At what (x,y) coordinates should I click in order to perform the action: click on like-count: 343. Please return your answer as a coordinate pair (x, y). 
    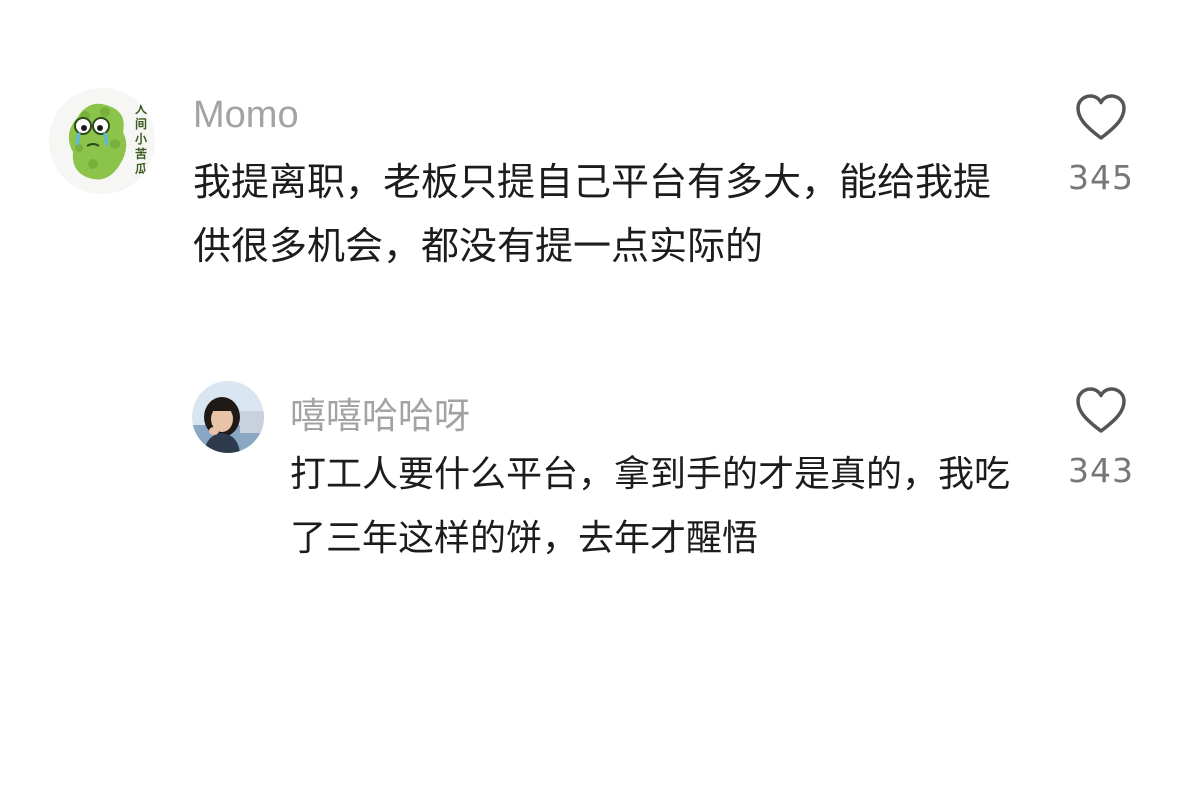
    Looking at the image, I should click on (1101, 470).